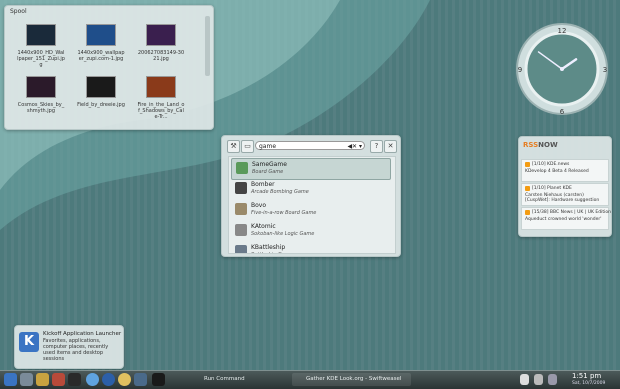  What do you see at coordinates (284, 213) in the screenshot?
I see `result-description: Five-in-a-row Board Game` at bounding box center [284, 213].